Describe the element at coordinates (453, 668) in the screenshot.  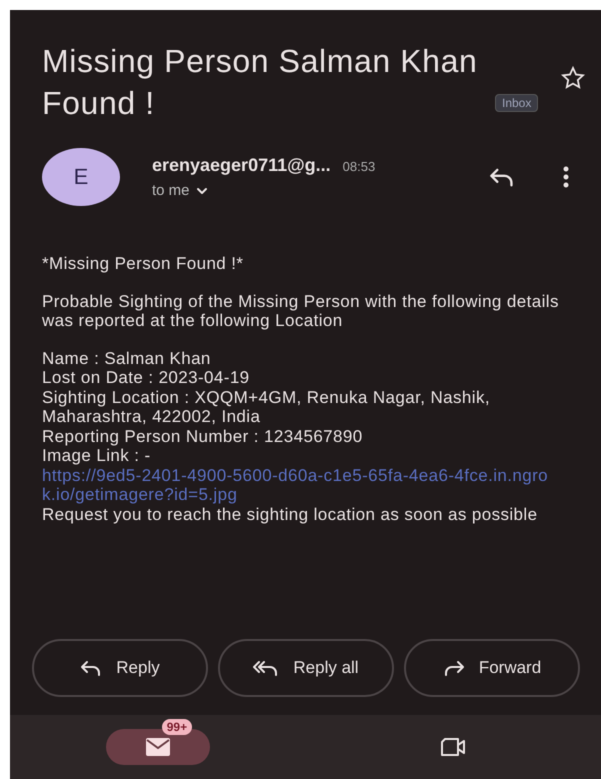
I see `forward-icon` at that location.